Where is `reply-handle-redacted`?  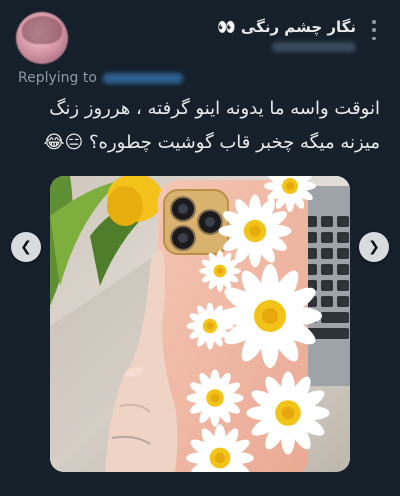 reply-handle-redacted is located at coordinates (142, 78).